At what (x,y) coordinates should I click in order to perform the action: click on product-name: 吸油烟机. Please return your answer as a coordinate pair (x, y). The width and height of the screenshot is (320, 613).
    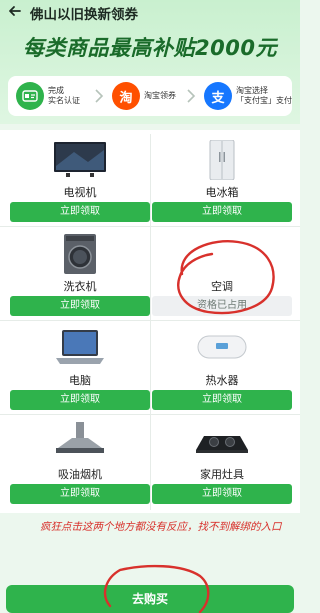
    Looking at the image, I should click on (80, 474).